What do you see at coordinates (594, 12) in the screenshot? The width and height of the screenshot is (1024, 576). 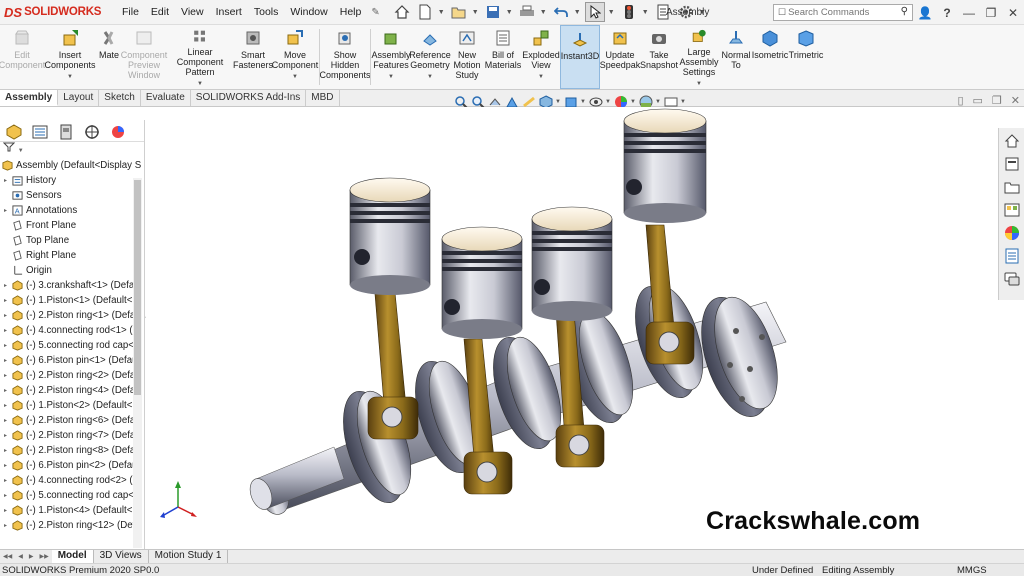 I see `select-icon` at bounding box center [594, 12].